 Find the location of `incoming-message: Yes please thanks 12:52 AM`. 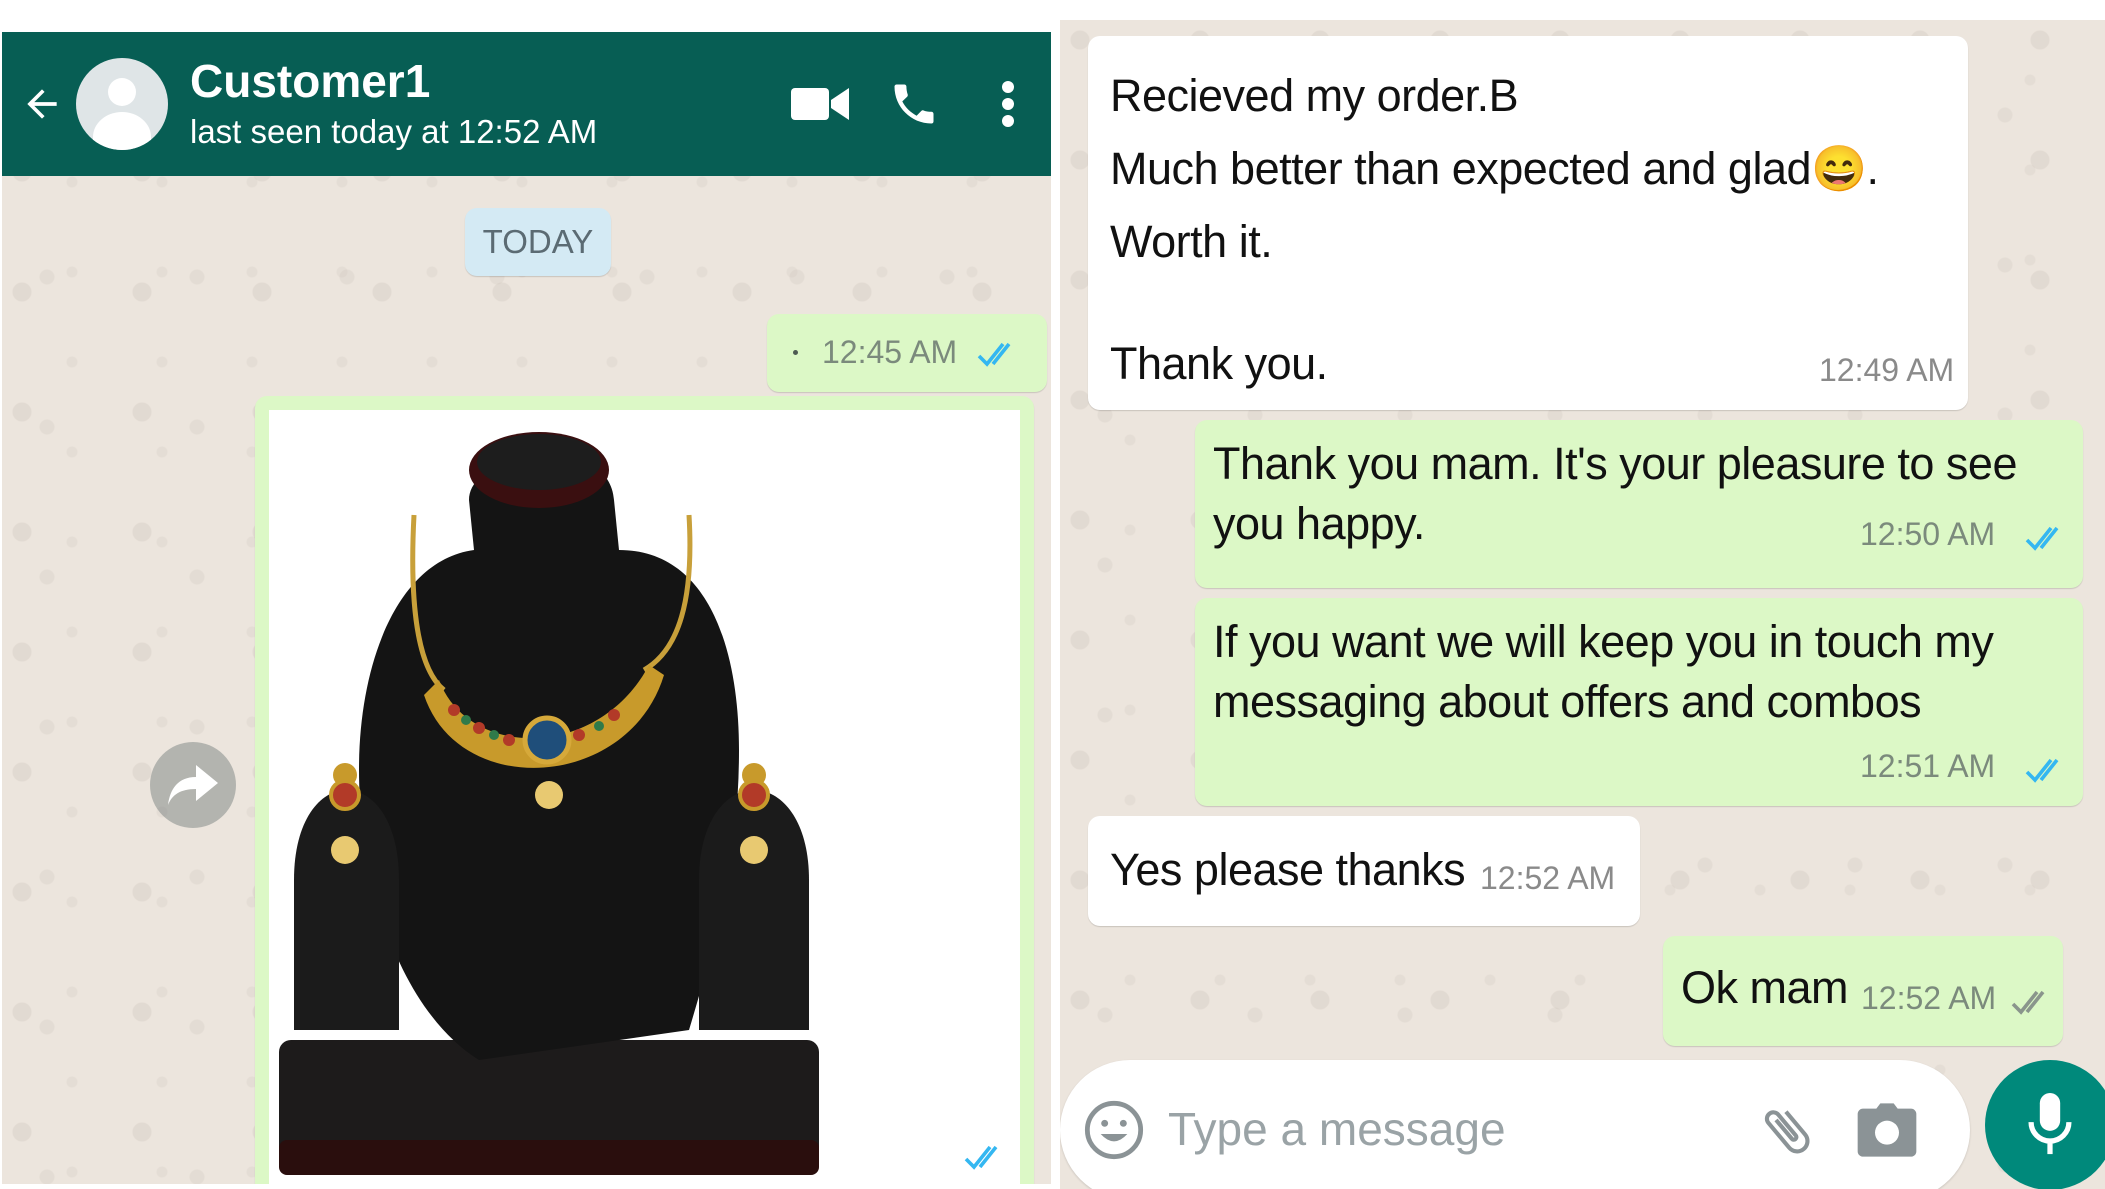

incoming-message: Yes please thanks 12:52 AM is located at coordinates (1364, 871).